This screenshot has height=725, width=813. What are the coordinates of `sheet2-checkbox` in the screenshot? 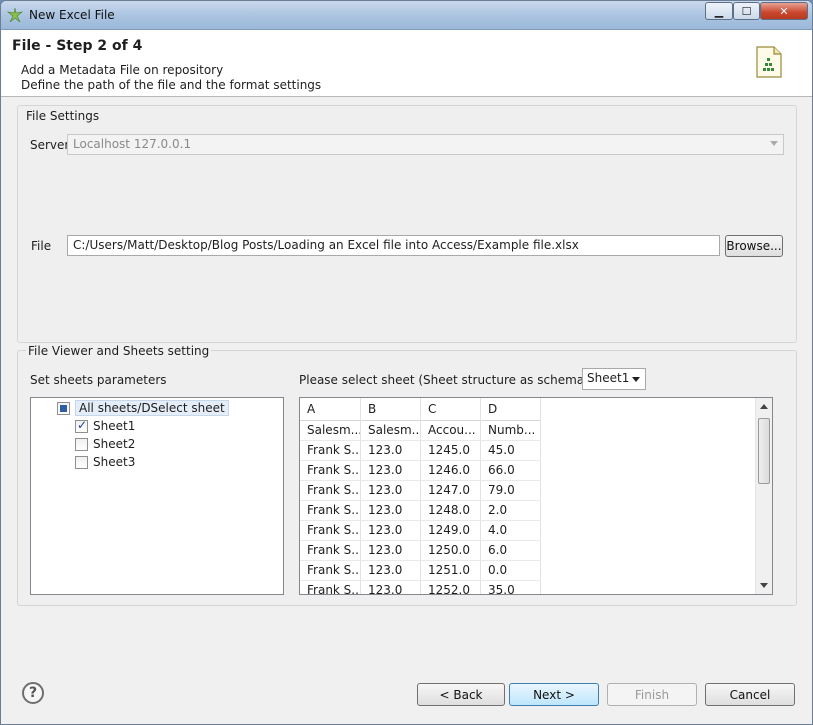 It's located at (81, 444).